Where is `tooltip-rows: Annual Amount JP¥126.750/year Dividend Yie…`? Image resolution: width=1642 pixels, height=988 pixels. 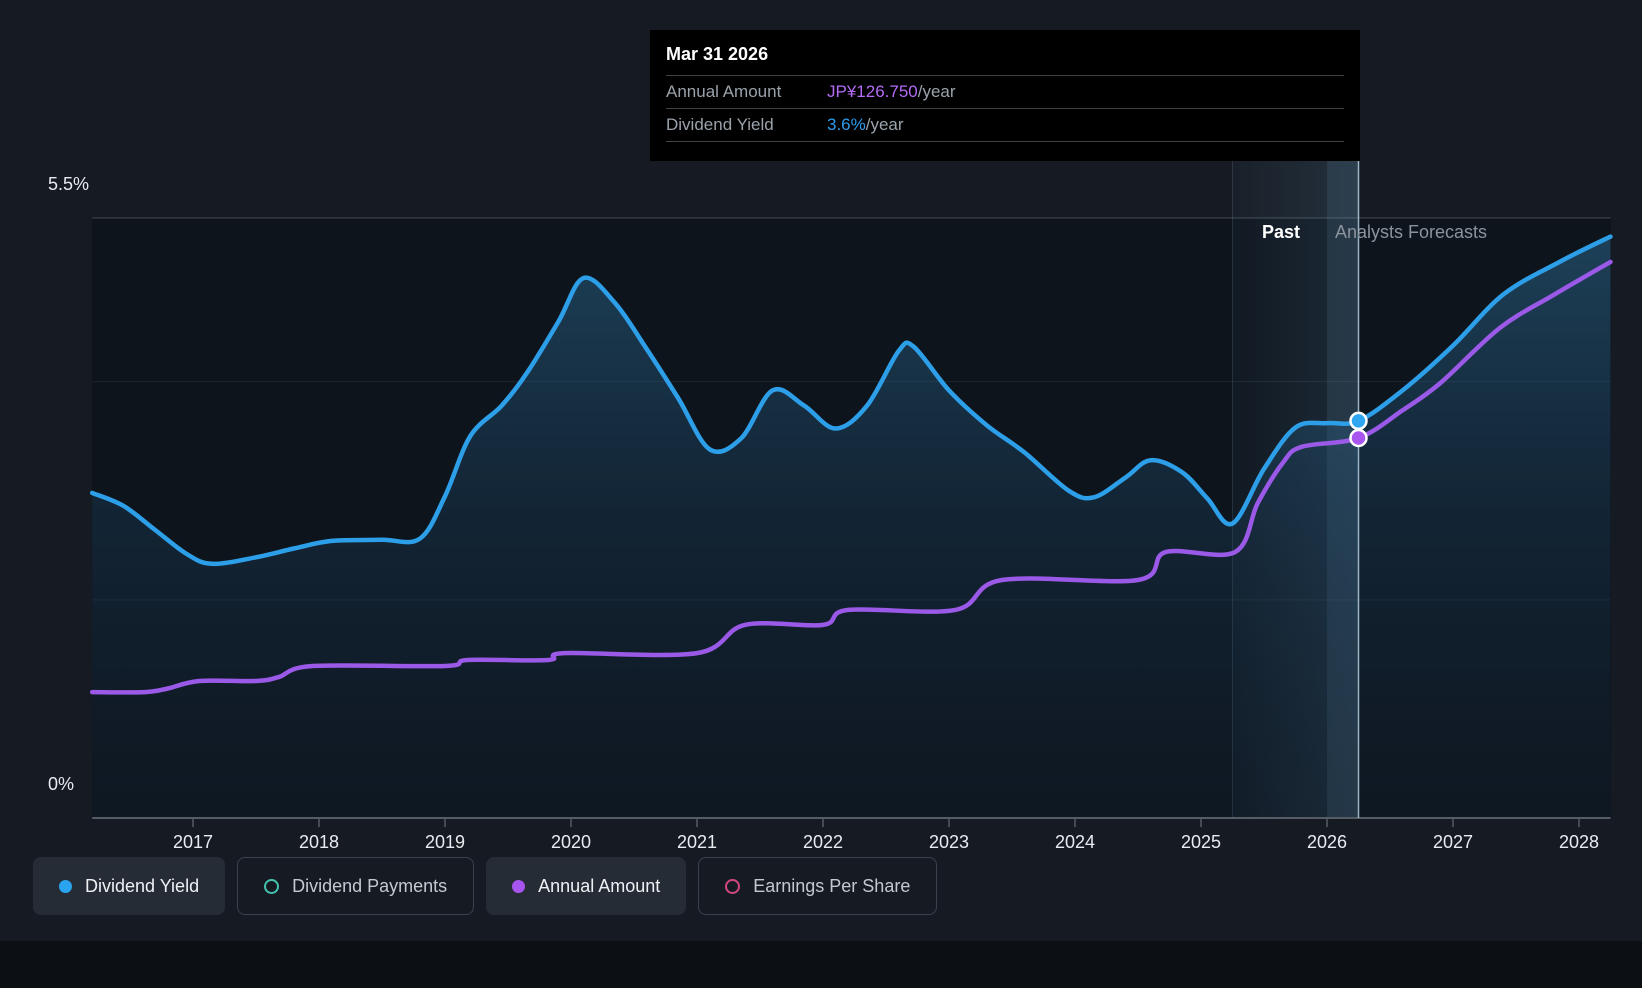
tooltip-rows: Annual Amount JP¥126.750/year Dividend Yie… is located at coordinates (1005, 108).